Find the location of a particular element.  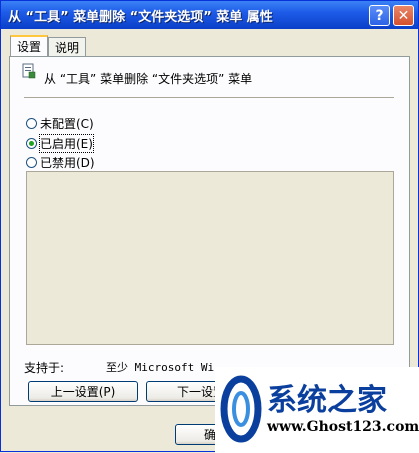

watermark-logo-icon is located at coordinates (241, 409).